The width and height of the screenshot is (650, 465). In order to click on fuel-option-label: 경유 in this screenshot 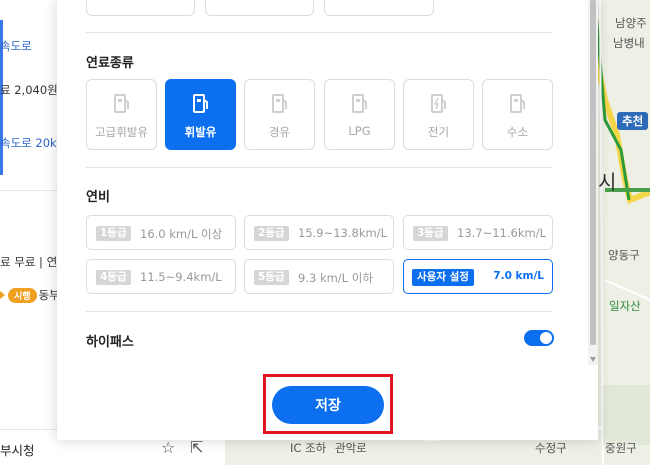, I will do `click(279, 132)`.